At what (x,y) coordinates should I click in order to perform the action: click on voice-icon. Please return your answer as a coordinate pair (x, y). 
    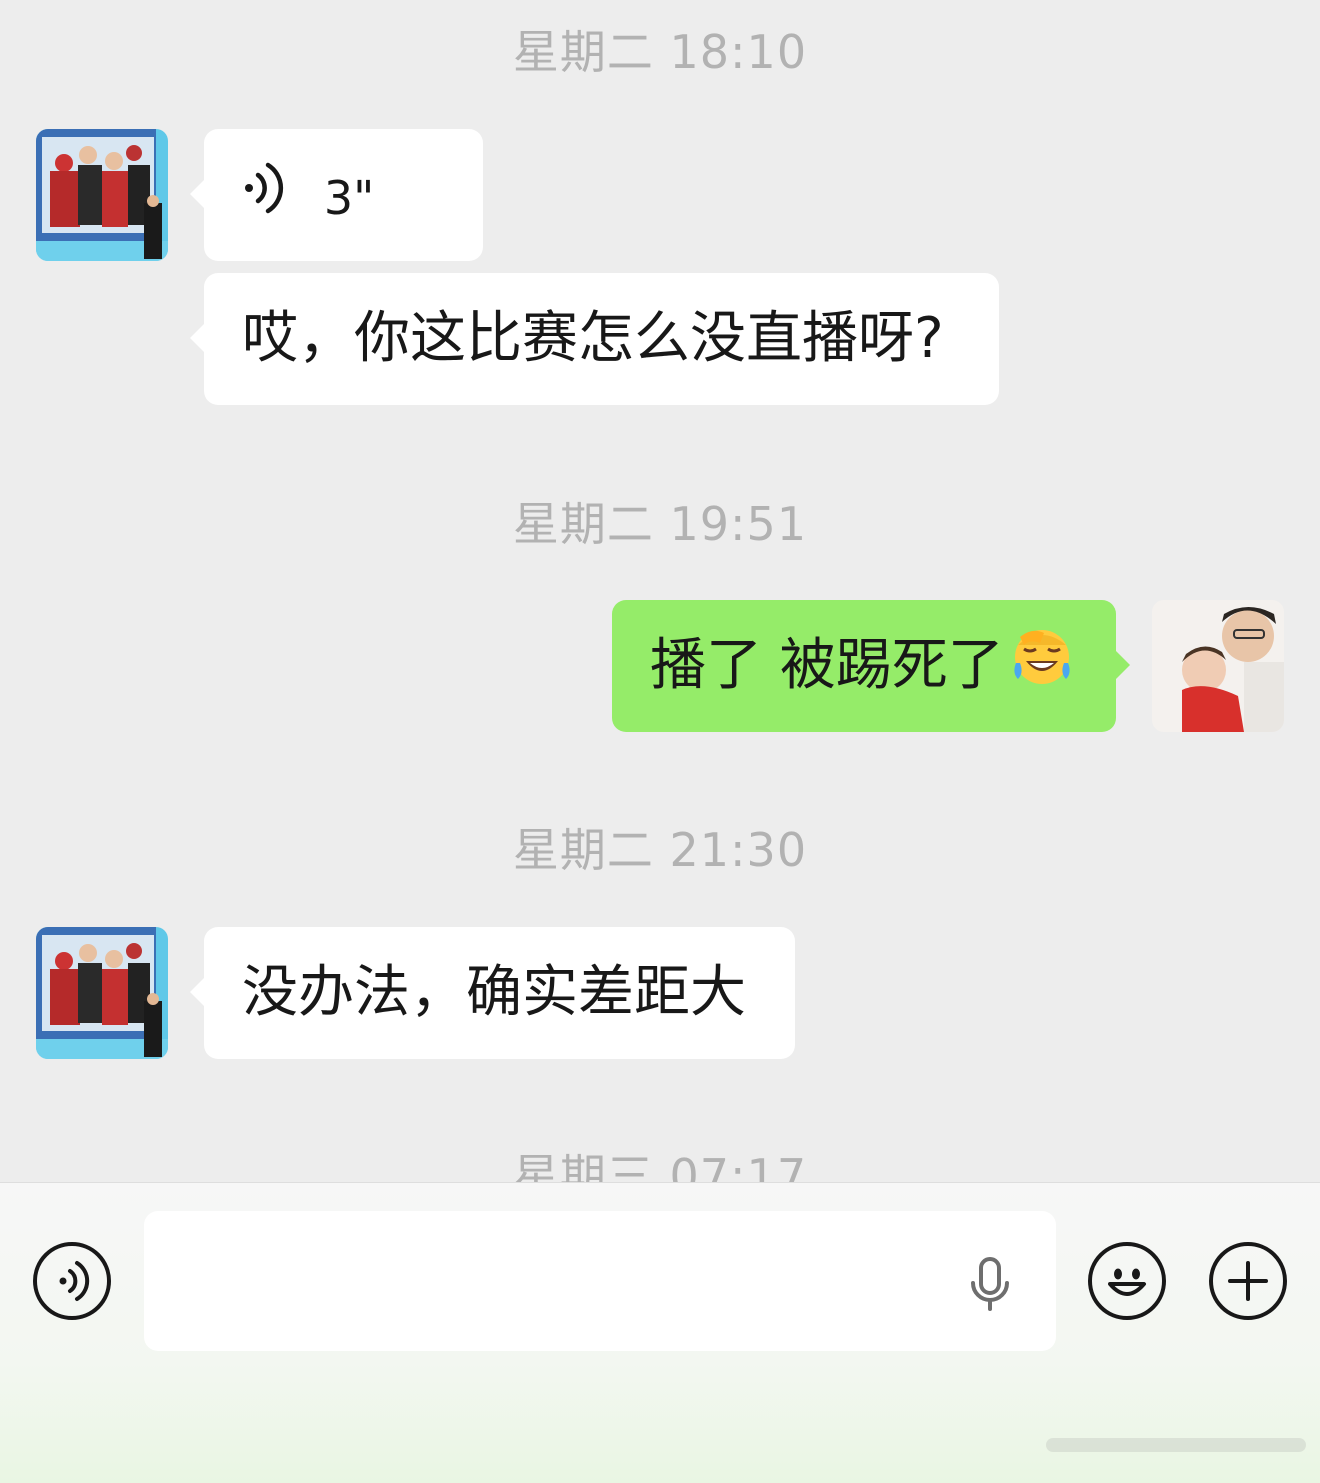
    Looking at the image, I should click on (74, 1281).